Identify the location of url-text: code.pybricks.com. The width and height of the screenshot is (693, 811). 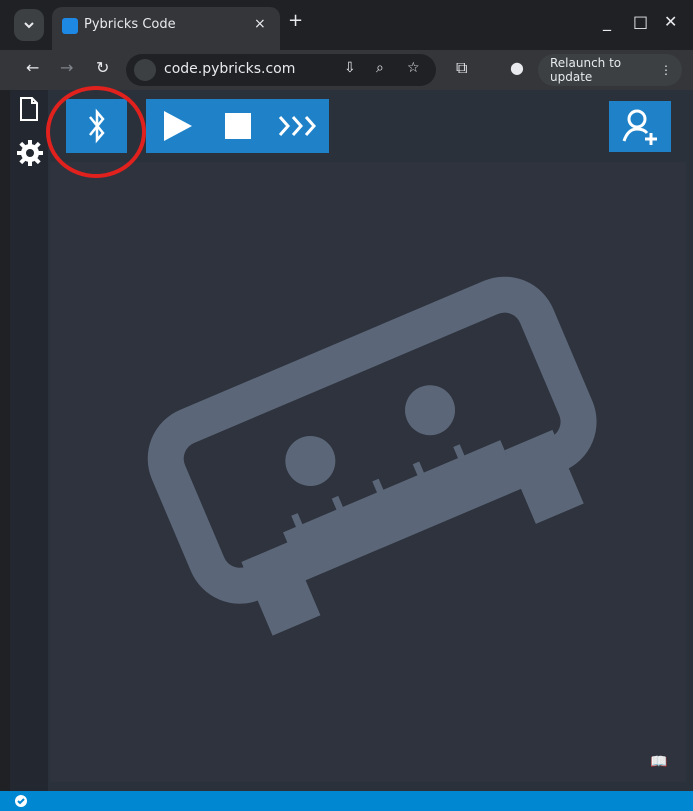
(230, 69).